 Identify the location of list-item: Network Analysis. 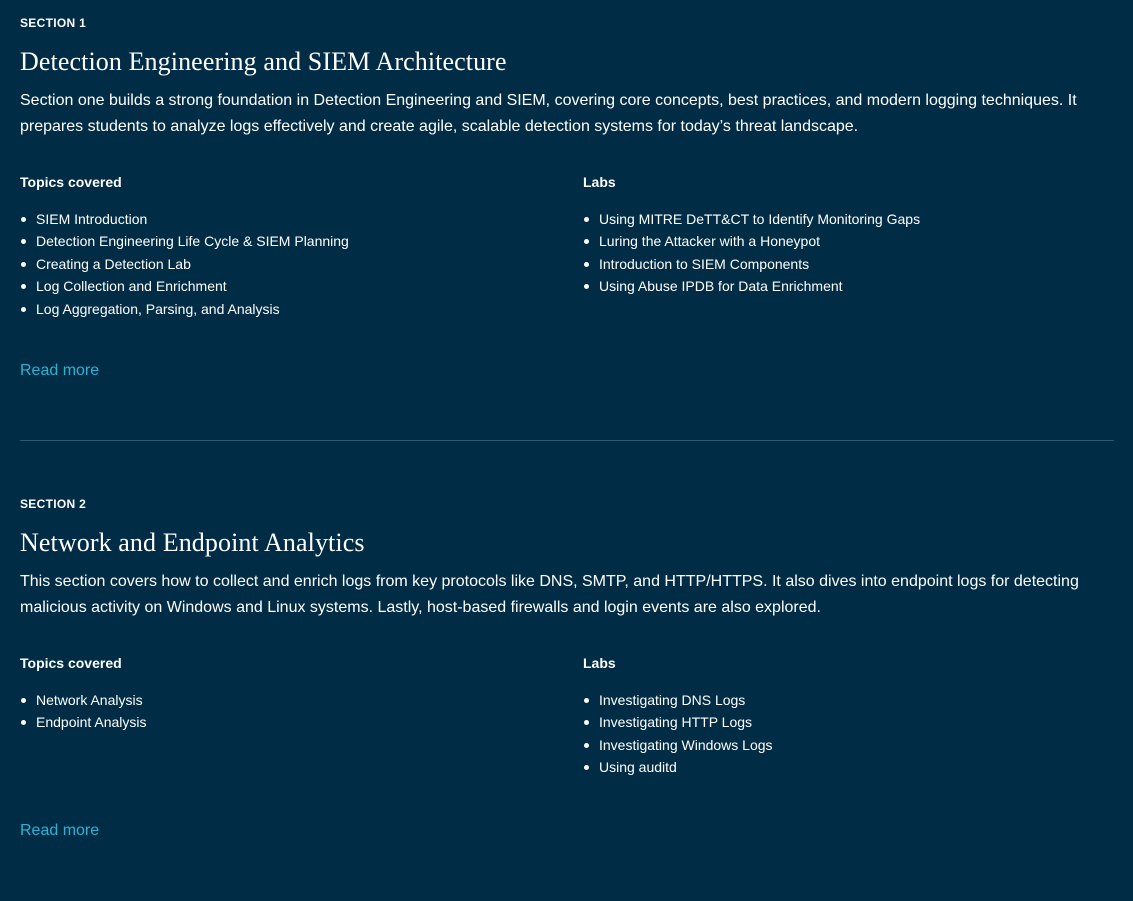
(290, 700).